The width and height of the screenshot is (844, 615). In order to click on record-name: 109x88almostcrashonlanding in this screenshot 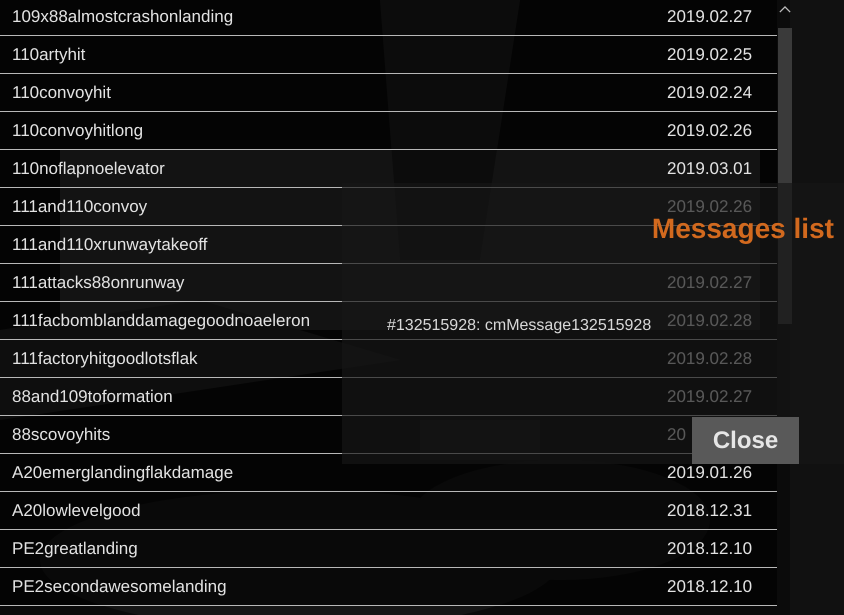, I will do `click(123, 16)`.